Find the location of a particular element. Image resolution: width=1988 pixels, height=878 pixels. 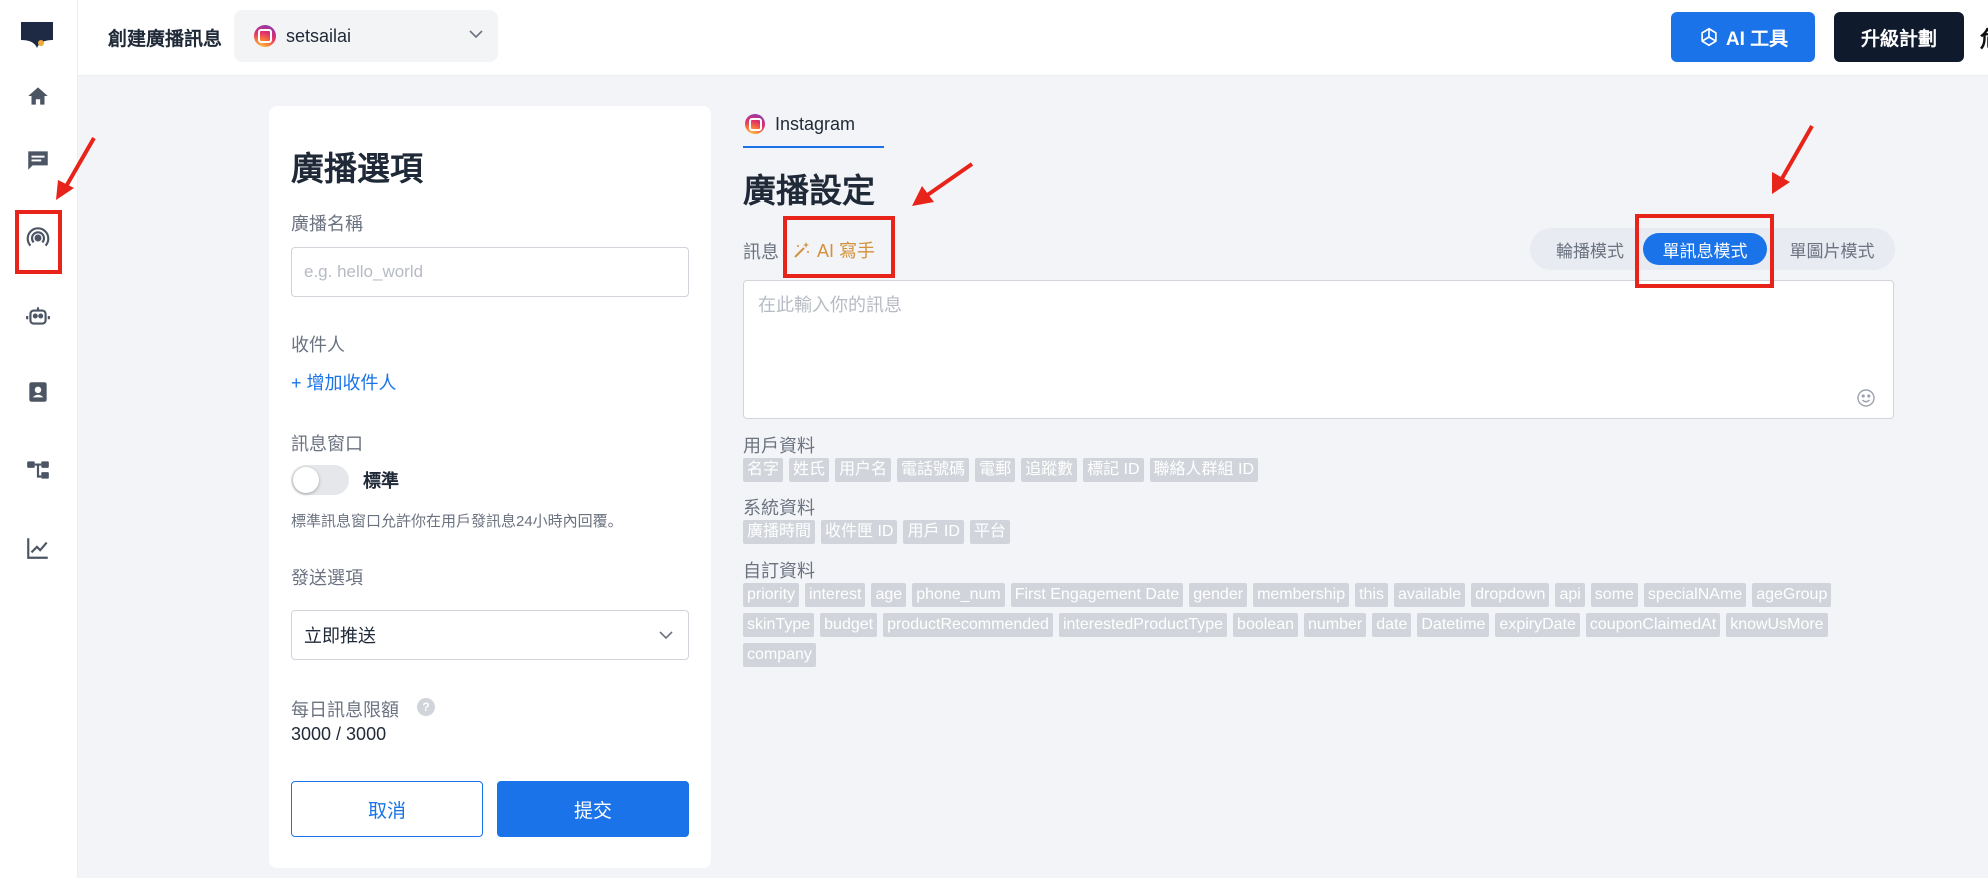

custom-data-tag: interestedProductType is located at coordinates (1143, 625).